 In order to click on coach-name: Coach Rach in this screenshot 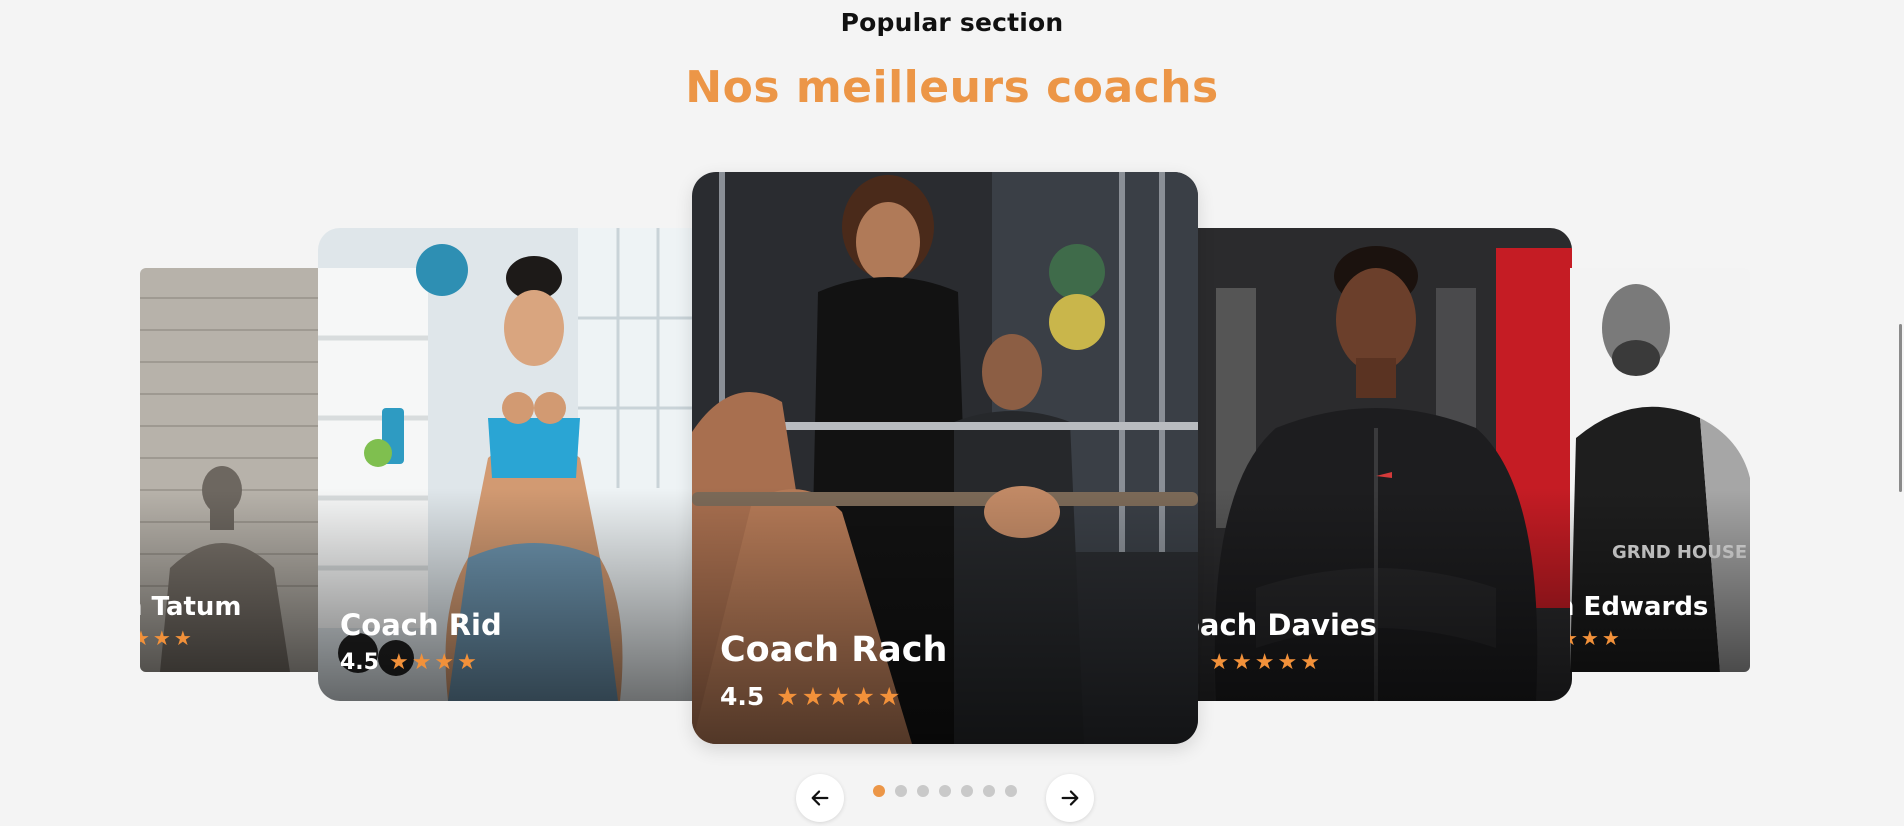, I will do `click(834, 650)`.